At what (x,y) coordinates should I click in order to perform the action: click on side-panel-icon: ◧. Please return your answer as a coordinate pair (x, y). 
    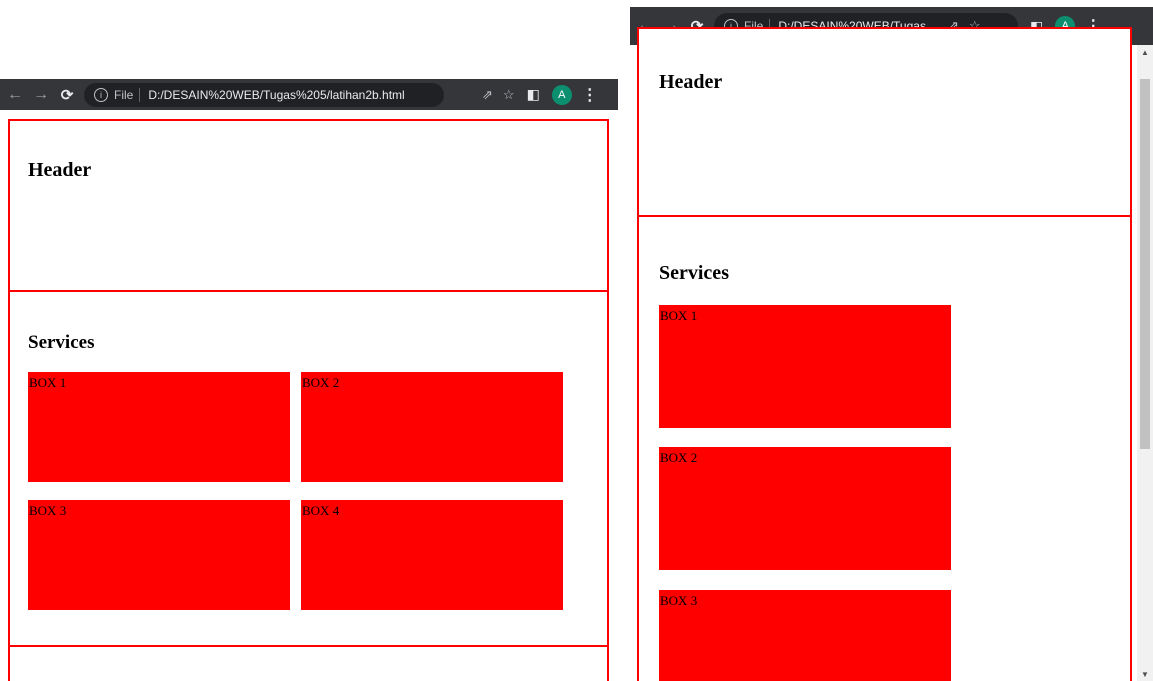
    Looking at the image, I should click on (533, 94).